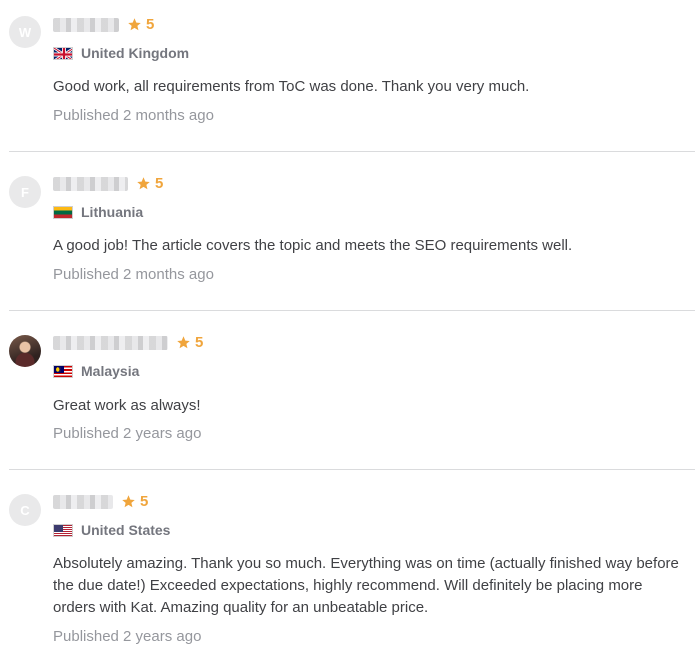 The height and width of the screenshot is (655, 698). I want to click on country-row: Lithuania, so click(98, 212).